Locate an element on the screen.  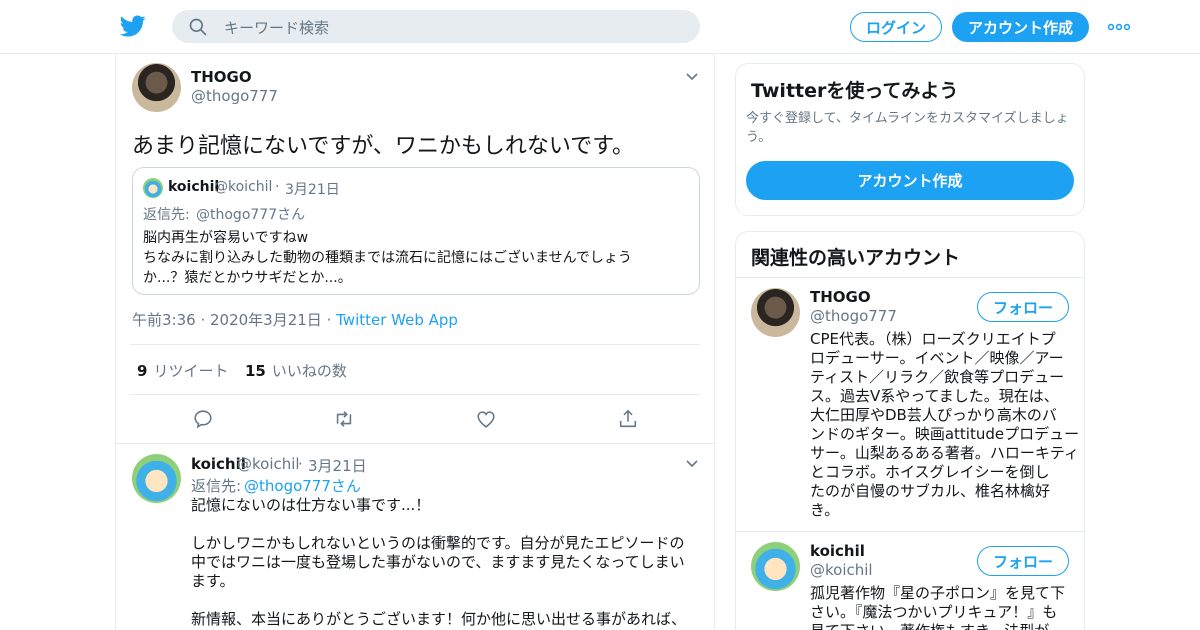
reply-date: 3月21日 is located at coordinates (337, 465).